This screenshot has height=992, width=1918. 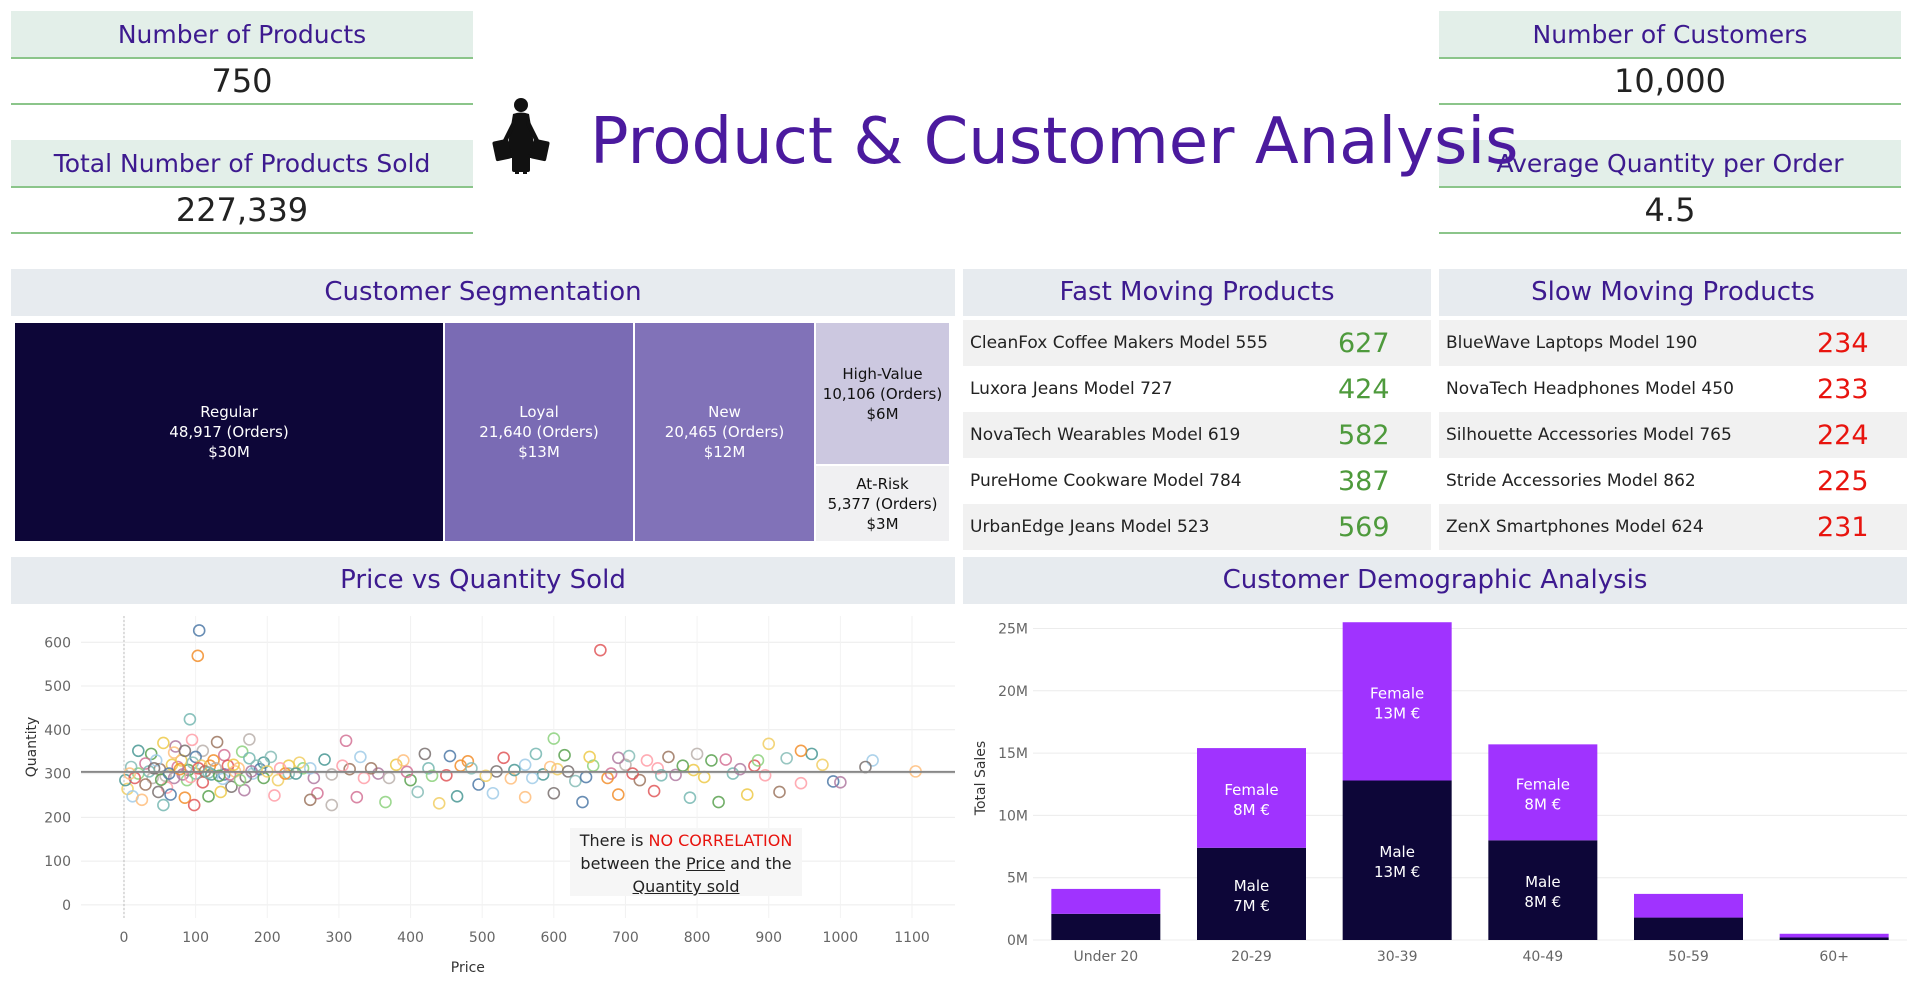 I want to click on product-name: Silhouette Accessories Model 765, so click(x=1589, y=435).